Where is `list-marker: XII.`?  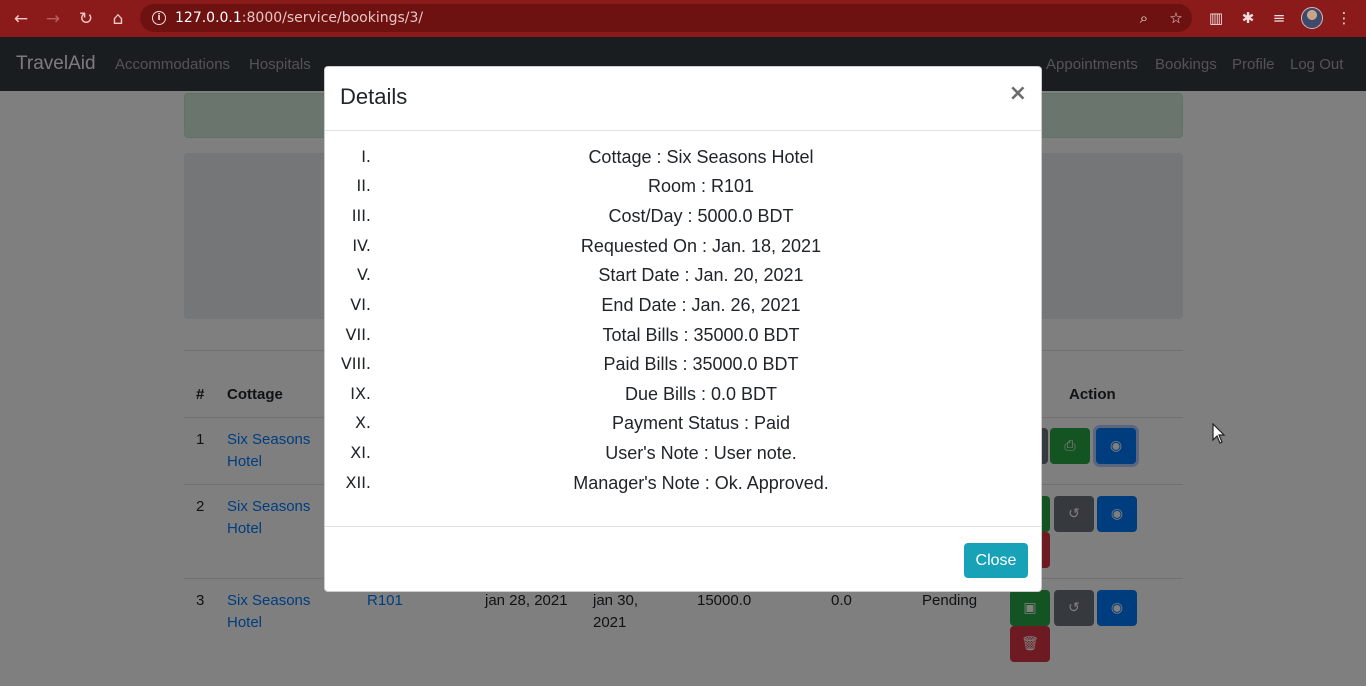 list-marker: XII. is located at coordinates (358, 482).